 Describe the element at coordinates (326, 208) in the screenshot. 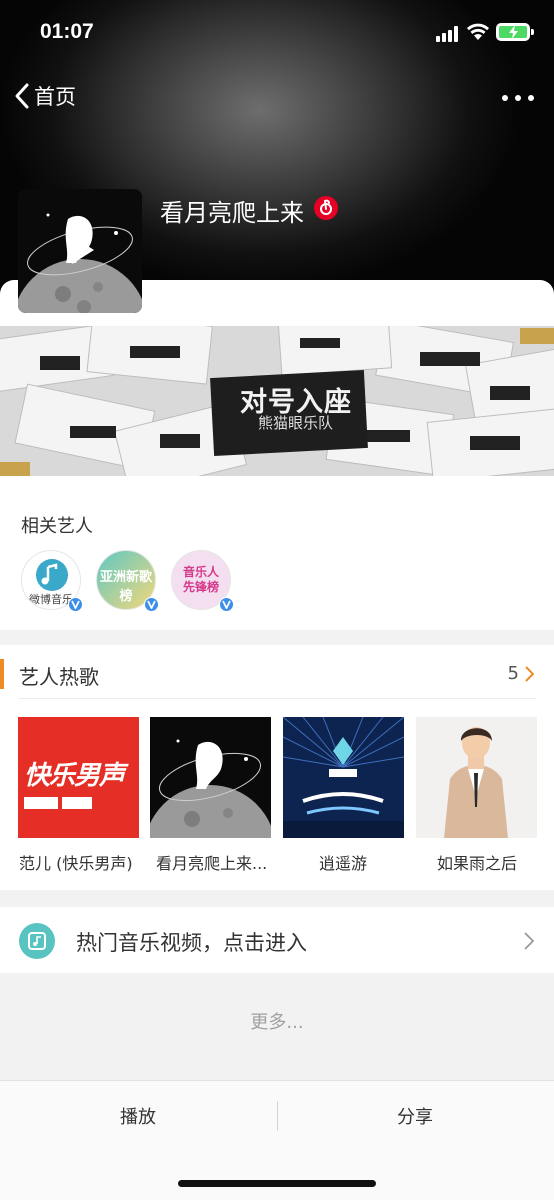

I see `netease-music-icon` at that location.